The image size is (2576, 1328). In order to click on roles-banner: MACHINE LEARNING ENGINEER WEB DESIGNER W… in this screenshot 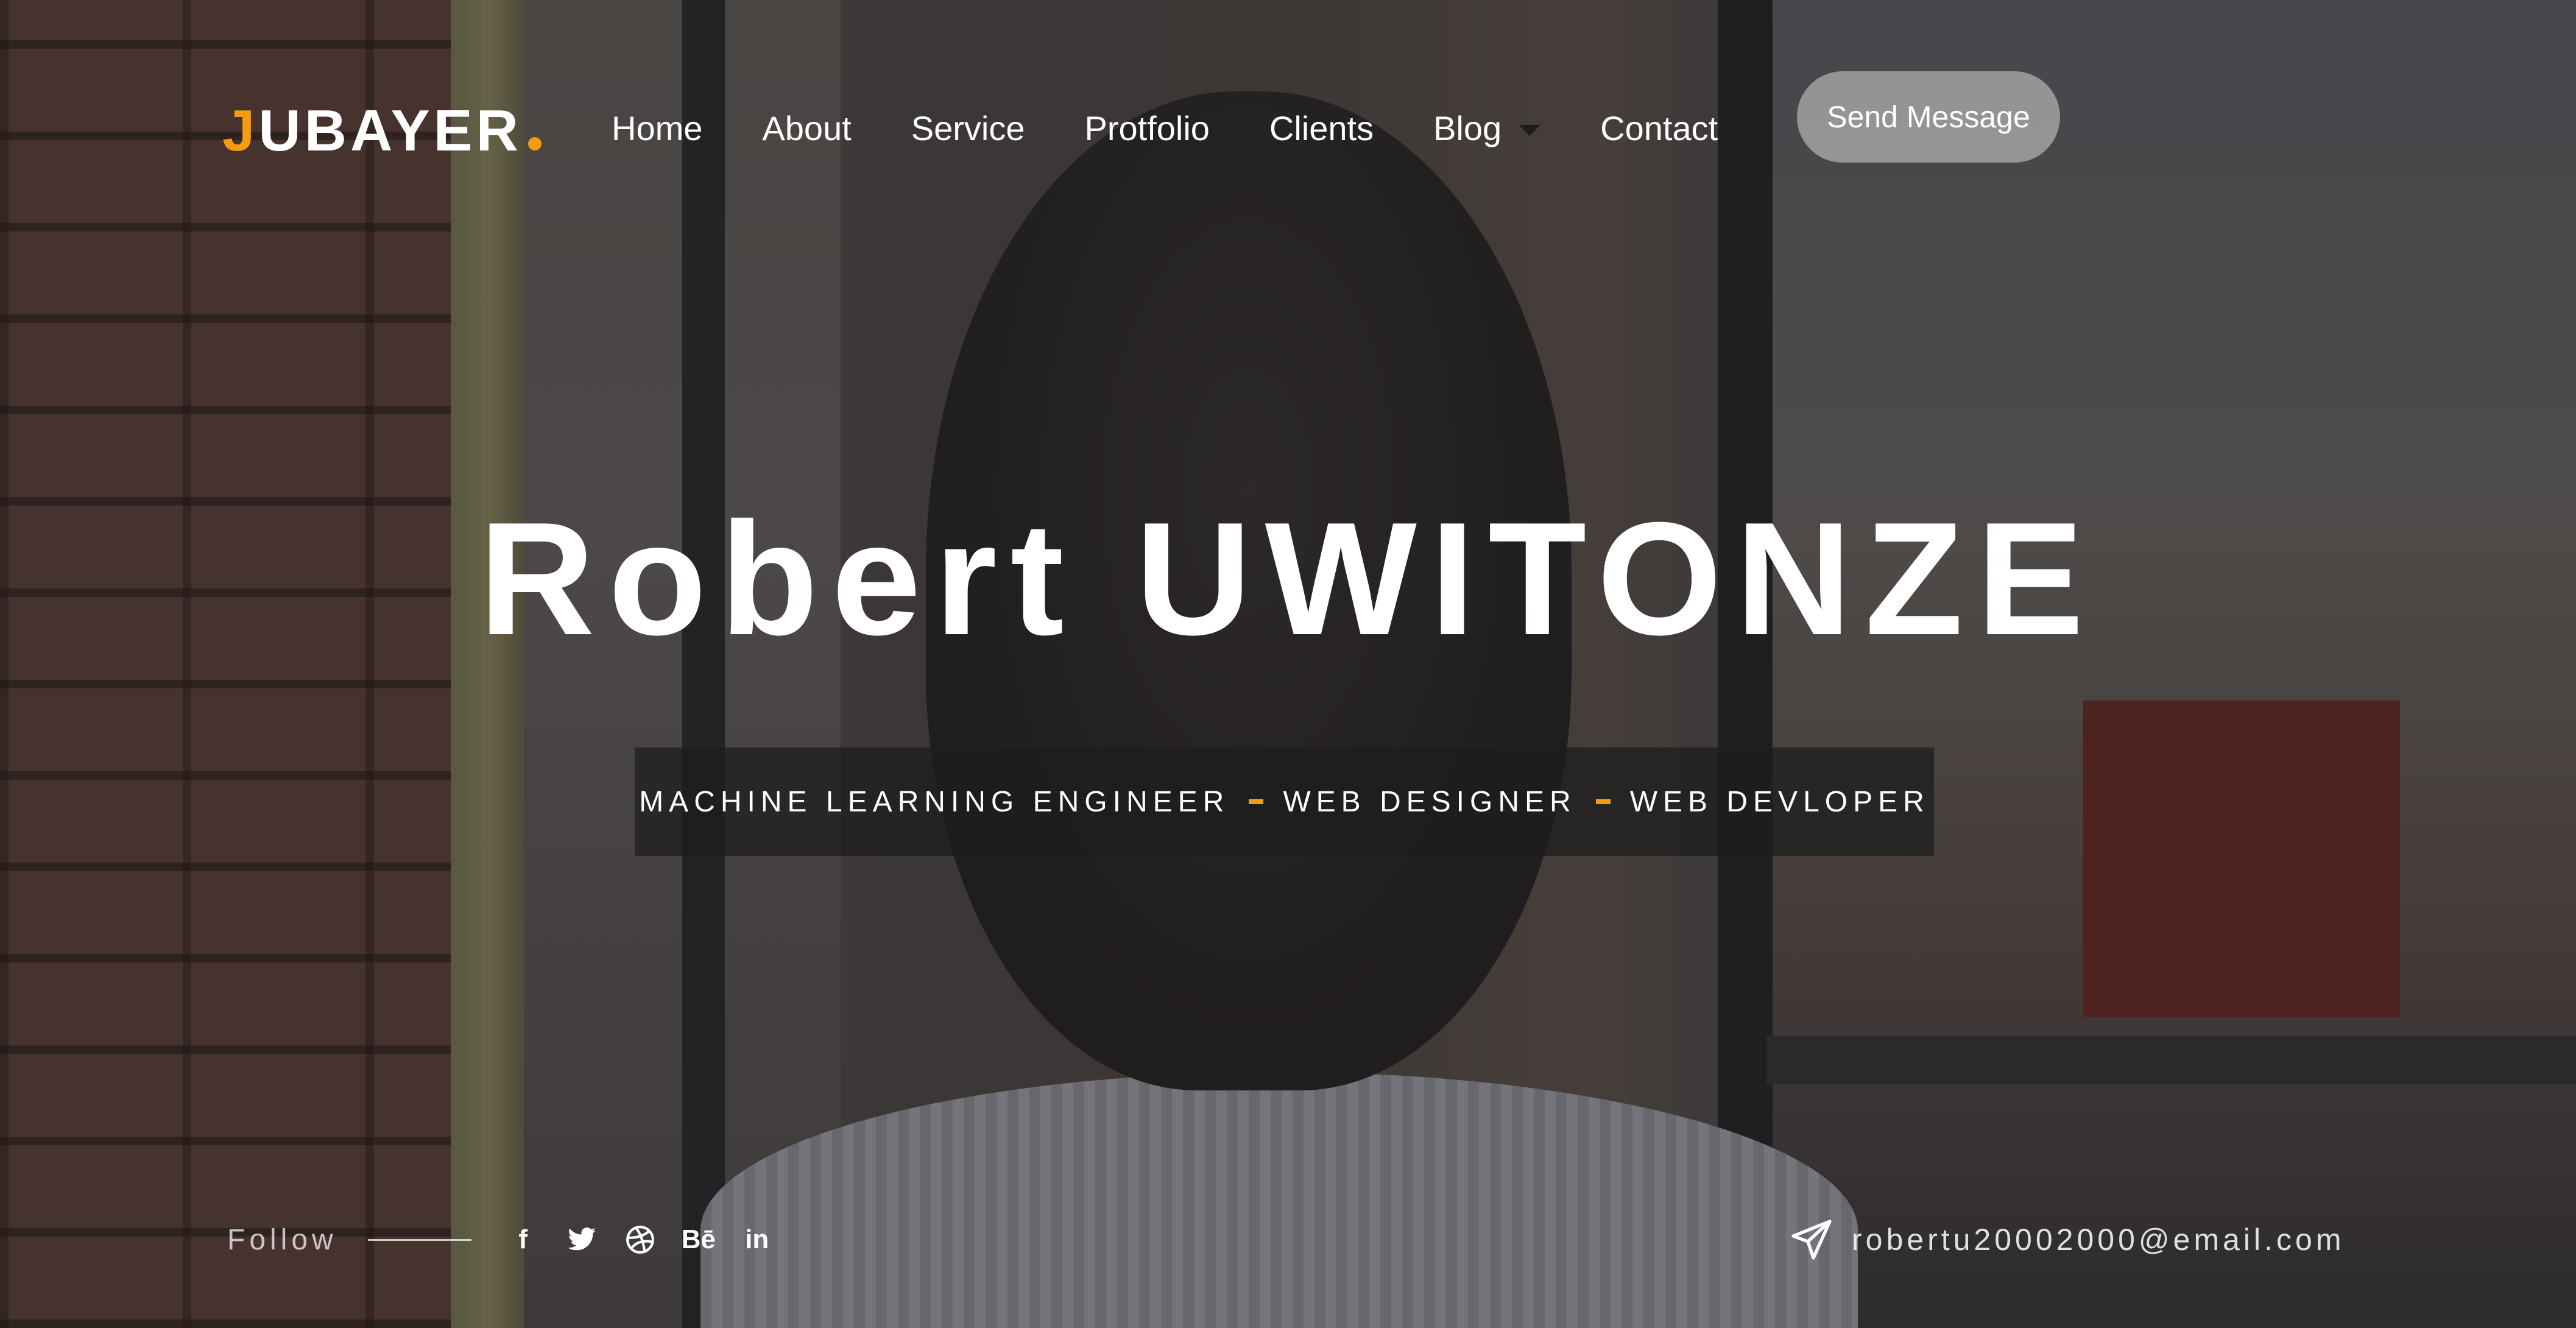, I will do `click(1284, 802)`.